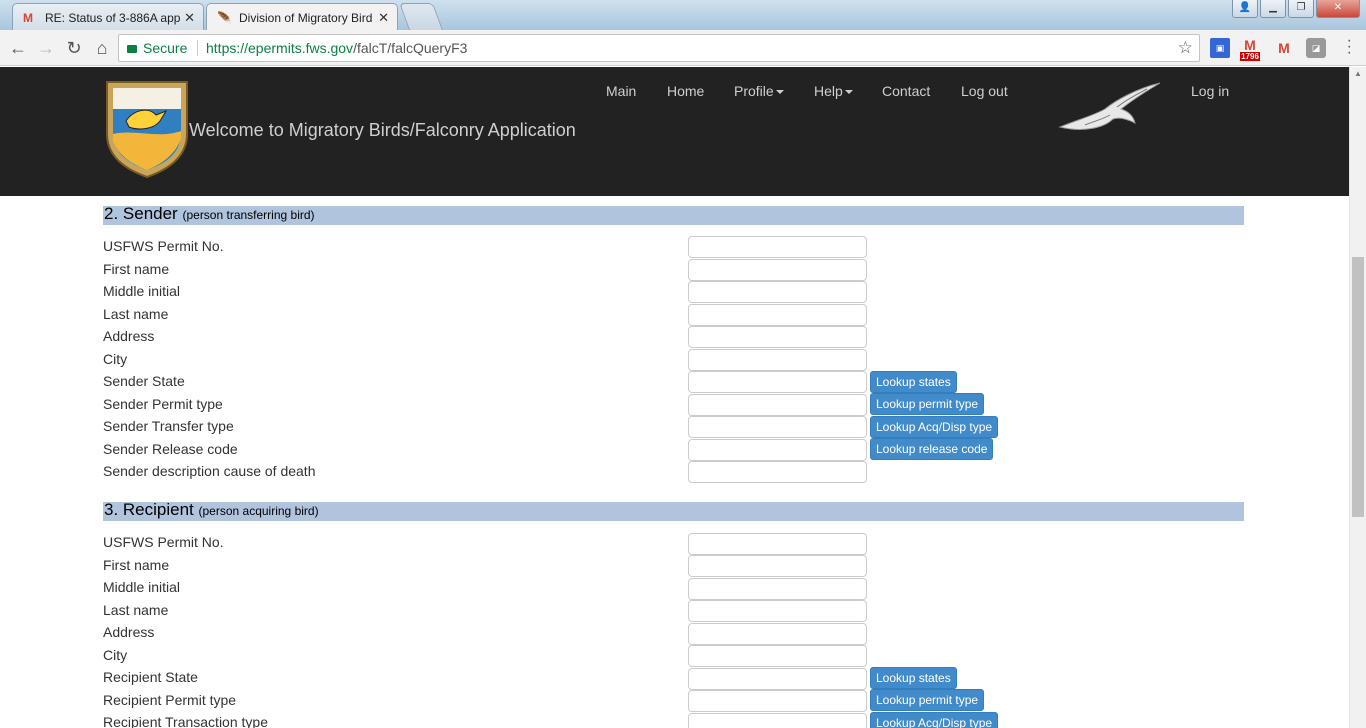 The width and height of the screenshot is (1366, 728). Describe the element at coordinates (258, 511) in the screenshot. I see `section-subtitle: (person acquiring bird)` at that location.